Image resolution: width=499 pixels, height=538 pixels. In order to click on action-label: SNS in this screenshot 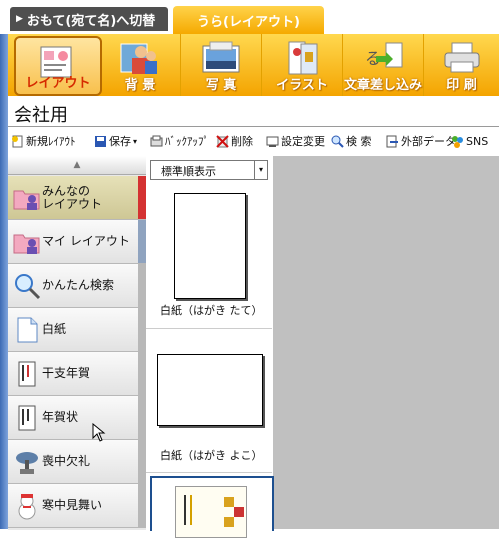, I will do `click(477, 141)`.